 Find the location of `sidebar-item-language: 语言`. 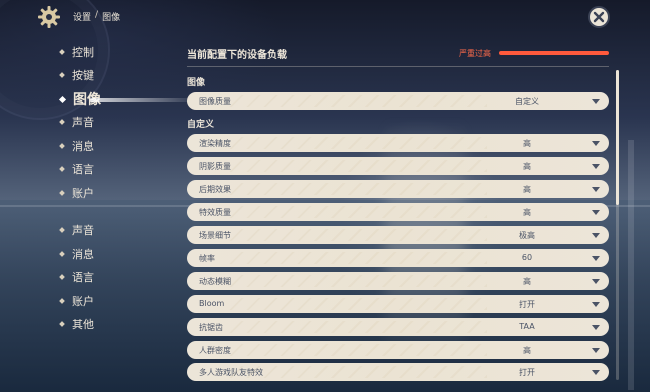

sidebar-item-language: 语言 is located at coordinates (76, 169).